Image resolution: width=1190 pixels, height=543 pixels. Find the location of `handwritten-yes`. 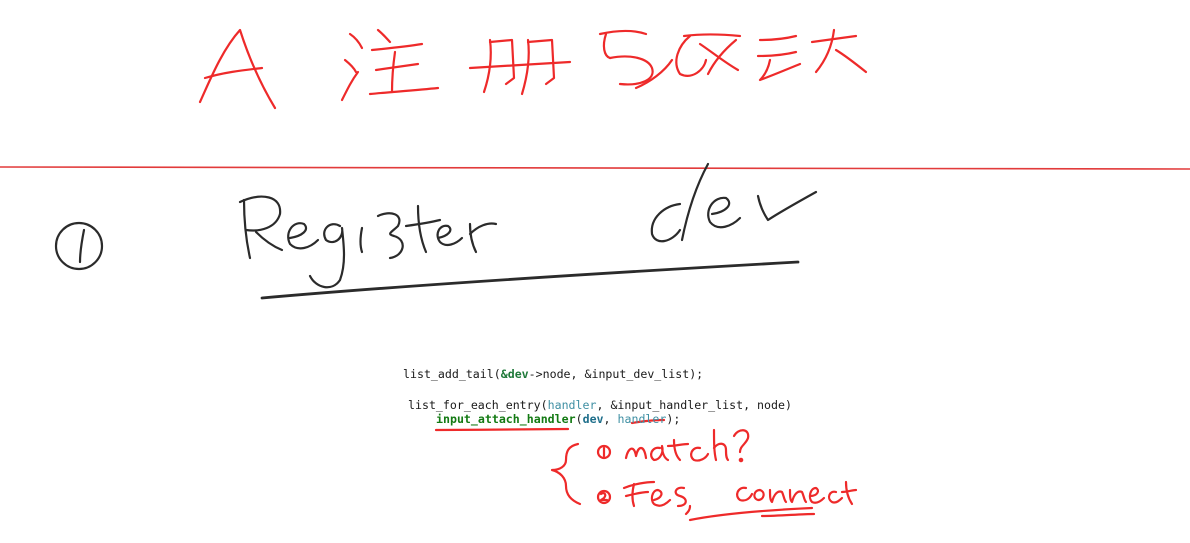

handwritten-yes is located at coordinates (639, 485).